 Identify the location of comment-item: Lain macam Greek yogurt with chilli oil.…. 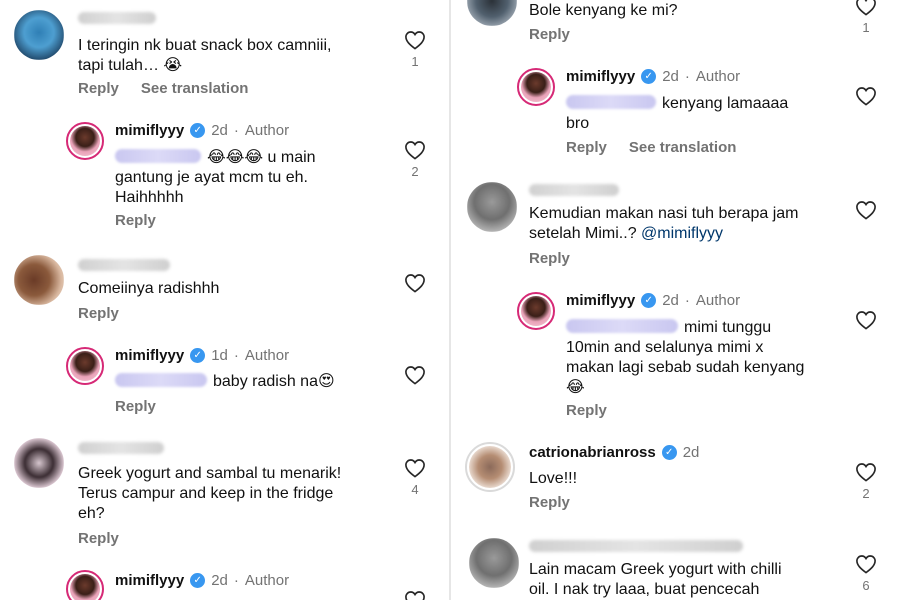
(675, 565).